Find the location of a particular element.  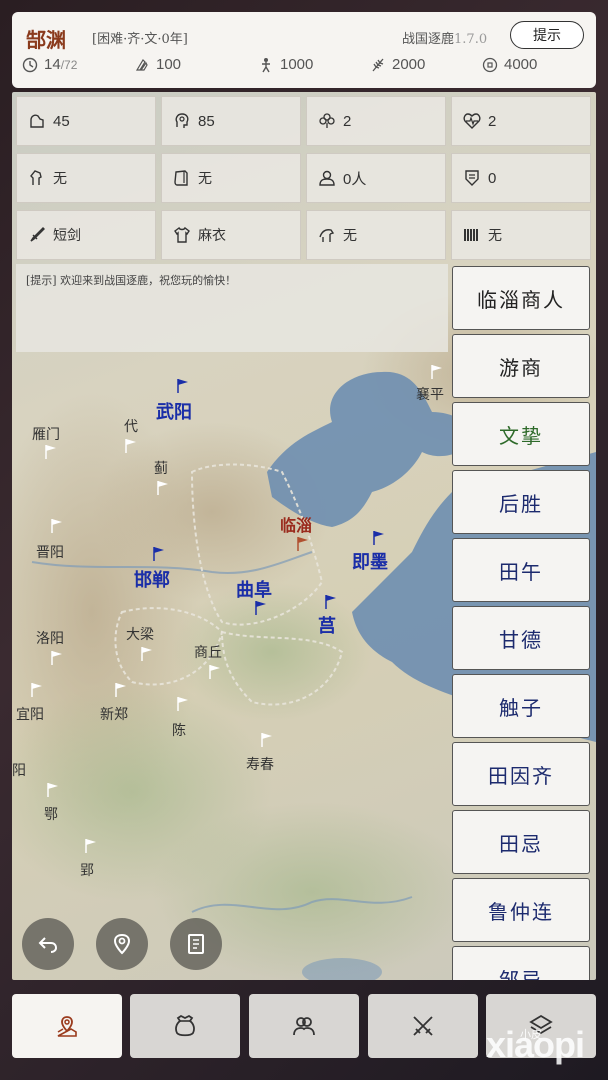

city-luoyang: 洛阳 is located at coordinates (50, 638).